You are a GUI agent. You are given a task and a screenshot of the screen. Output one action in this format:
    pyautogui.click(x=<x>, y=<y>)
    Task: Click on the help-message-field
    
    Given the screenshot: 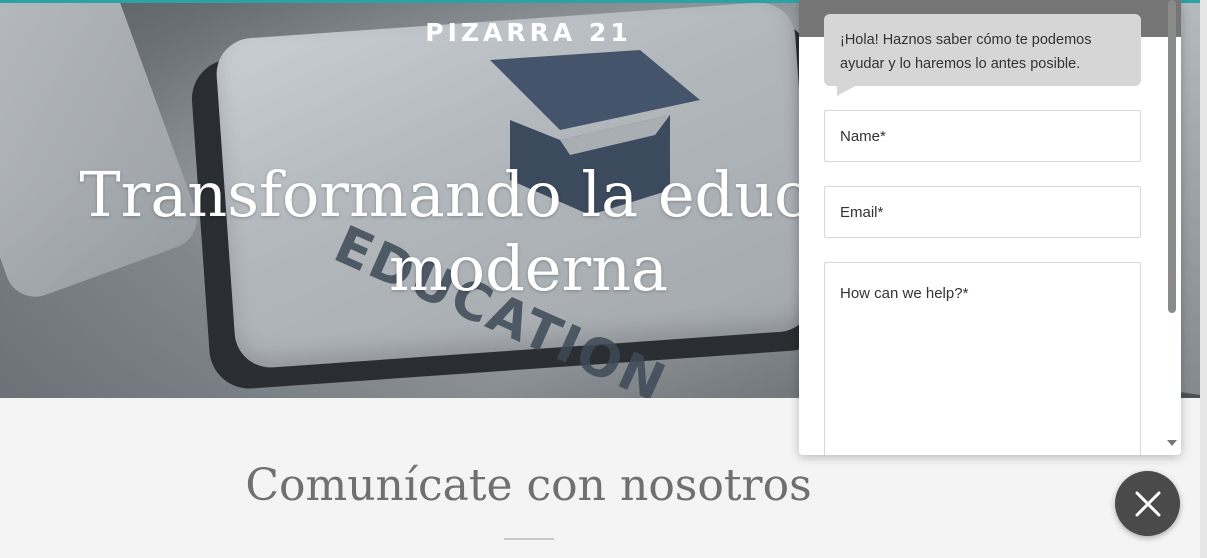 What is the action you would take?
    pyautogui.click(x=982, y=358)
    